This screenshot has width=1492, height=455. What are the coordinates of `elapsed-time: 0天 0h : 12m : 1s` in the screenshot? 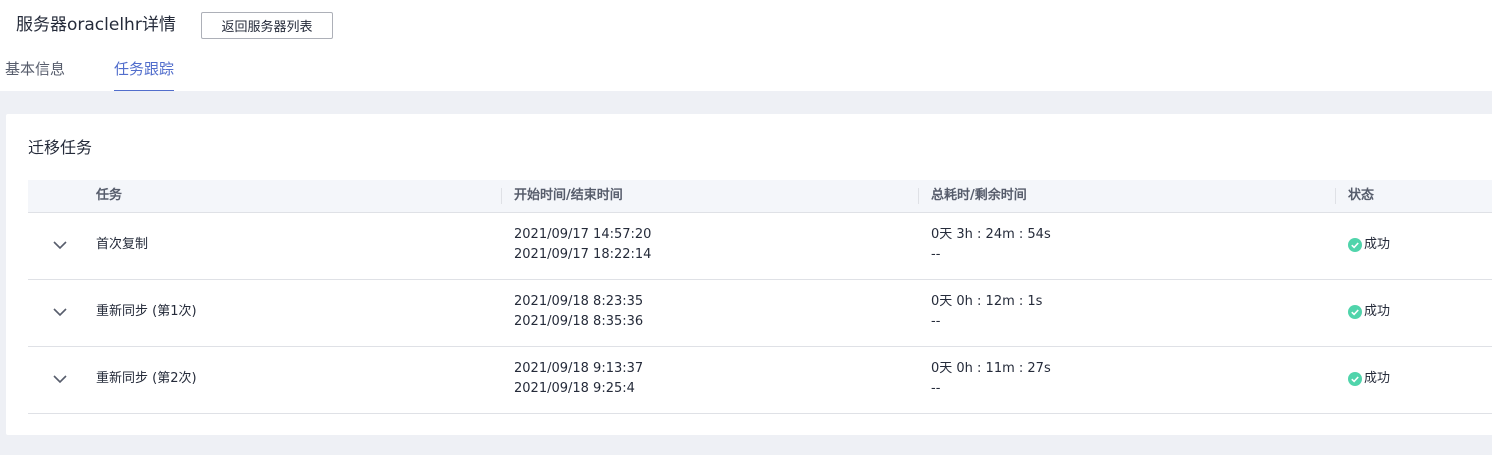 It's located at (987, 301).